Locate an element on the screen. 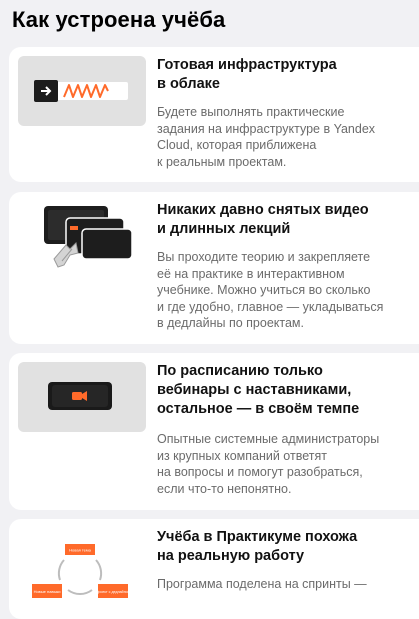  page-title: Как устроена учёба is located at coordinates (119, 19).